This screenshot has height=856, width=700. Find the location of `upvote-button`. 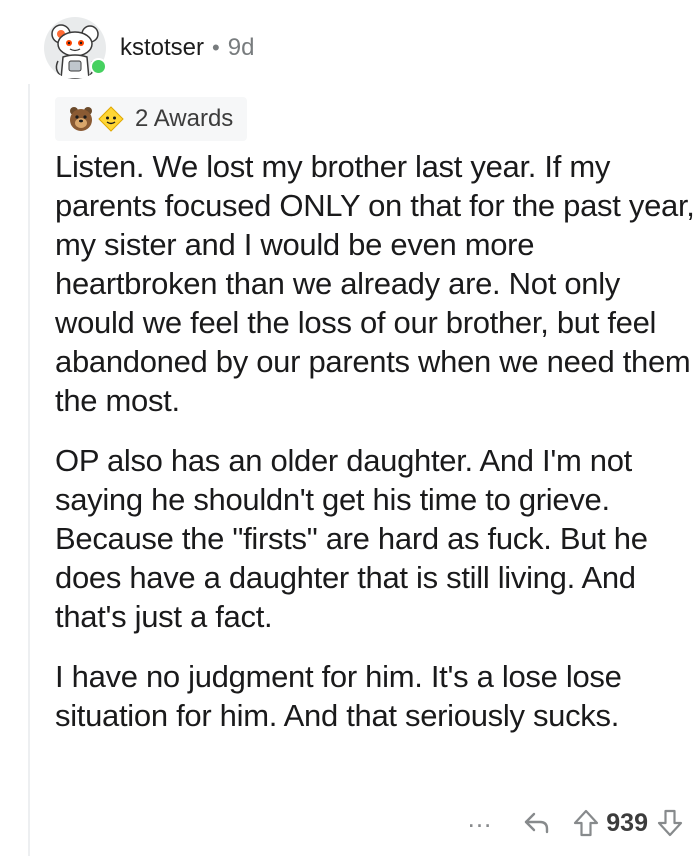

upvote-button is located at coordinates (586, 823).